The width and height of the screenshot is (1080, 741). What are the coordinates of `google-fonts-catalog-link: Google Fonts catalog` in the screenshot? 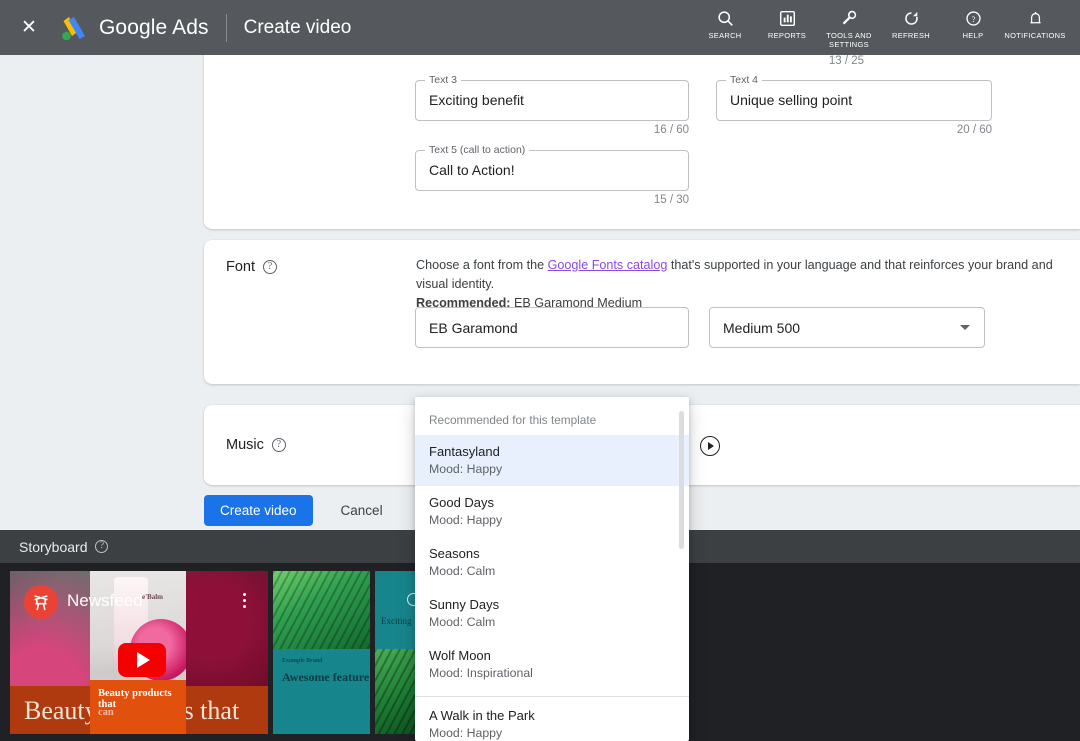 It's located at (608, 265).